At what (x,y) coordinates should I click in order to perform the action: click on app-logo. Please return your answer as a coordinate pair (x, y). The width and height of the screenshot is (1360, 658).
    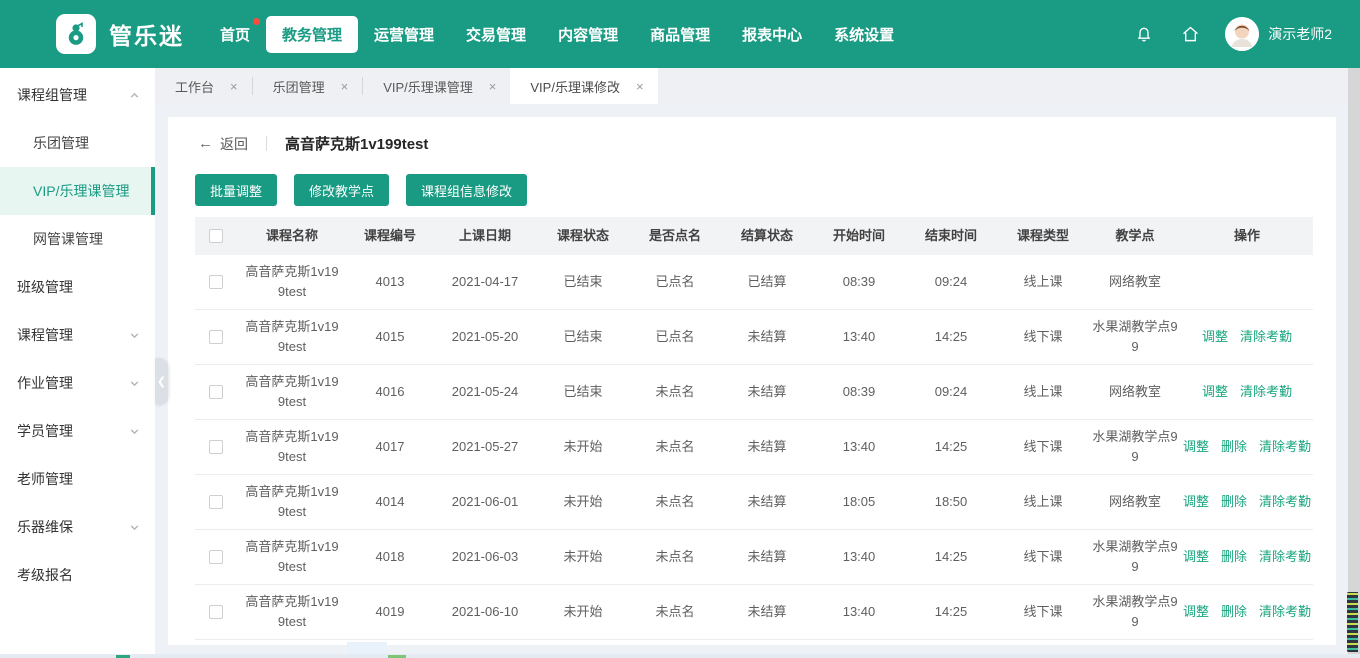
    Looking at the image, I should click on (76, 34).